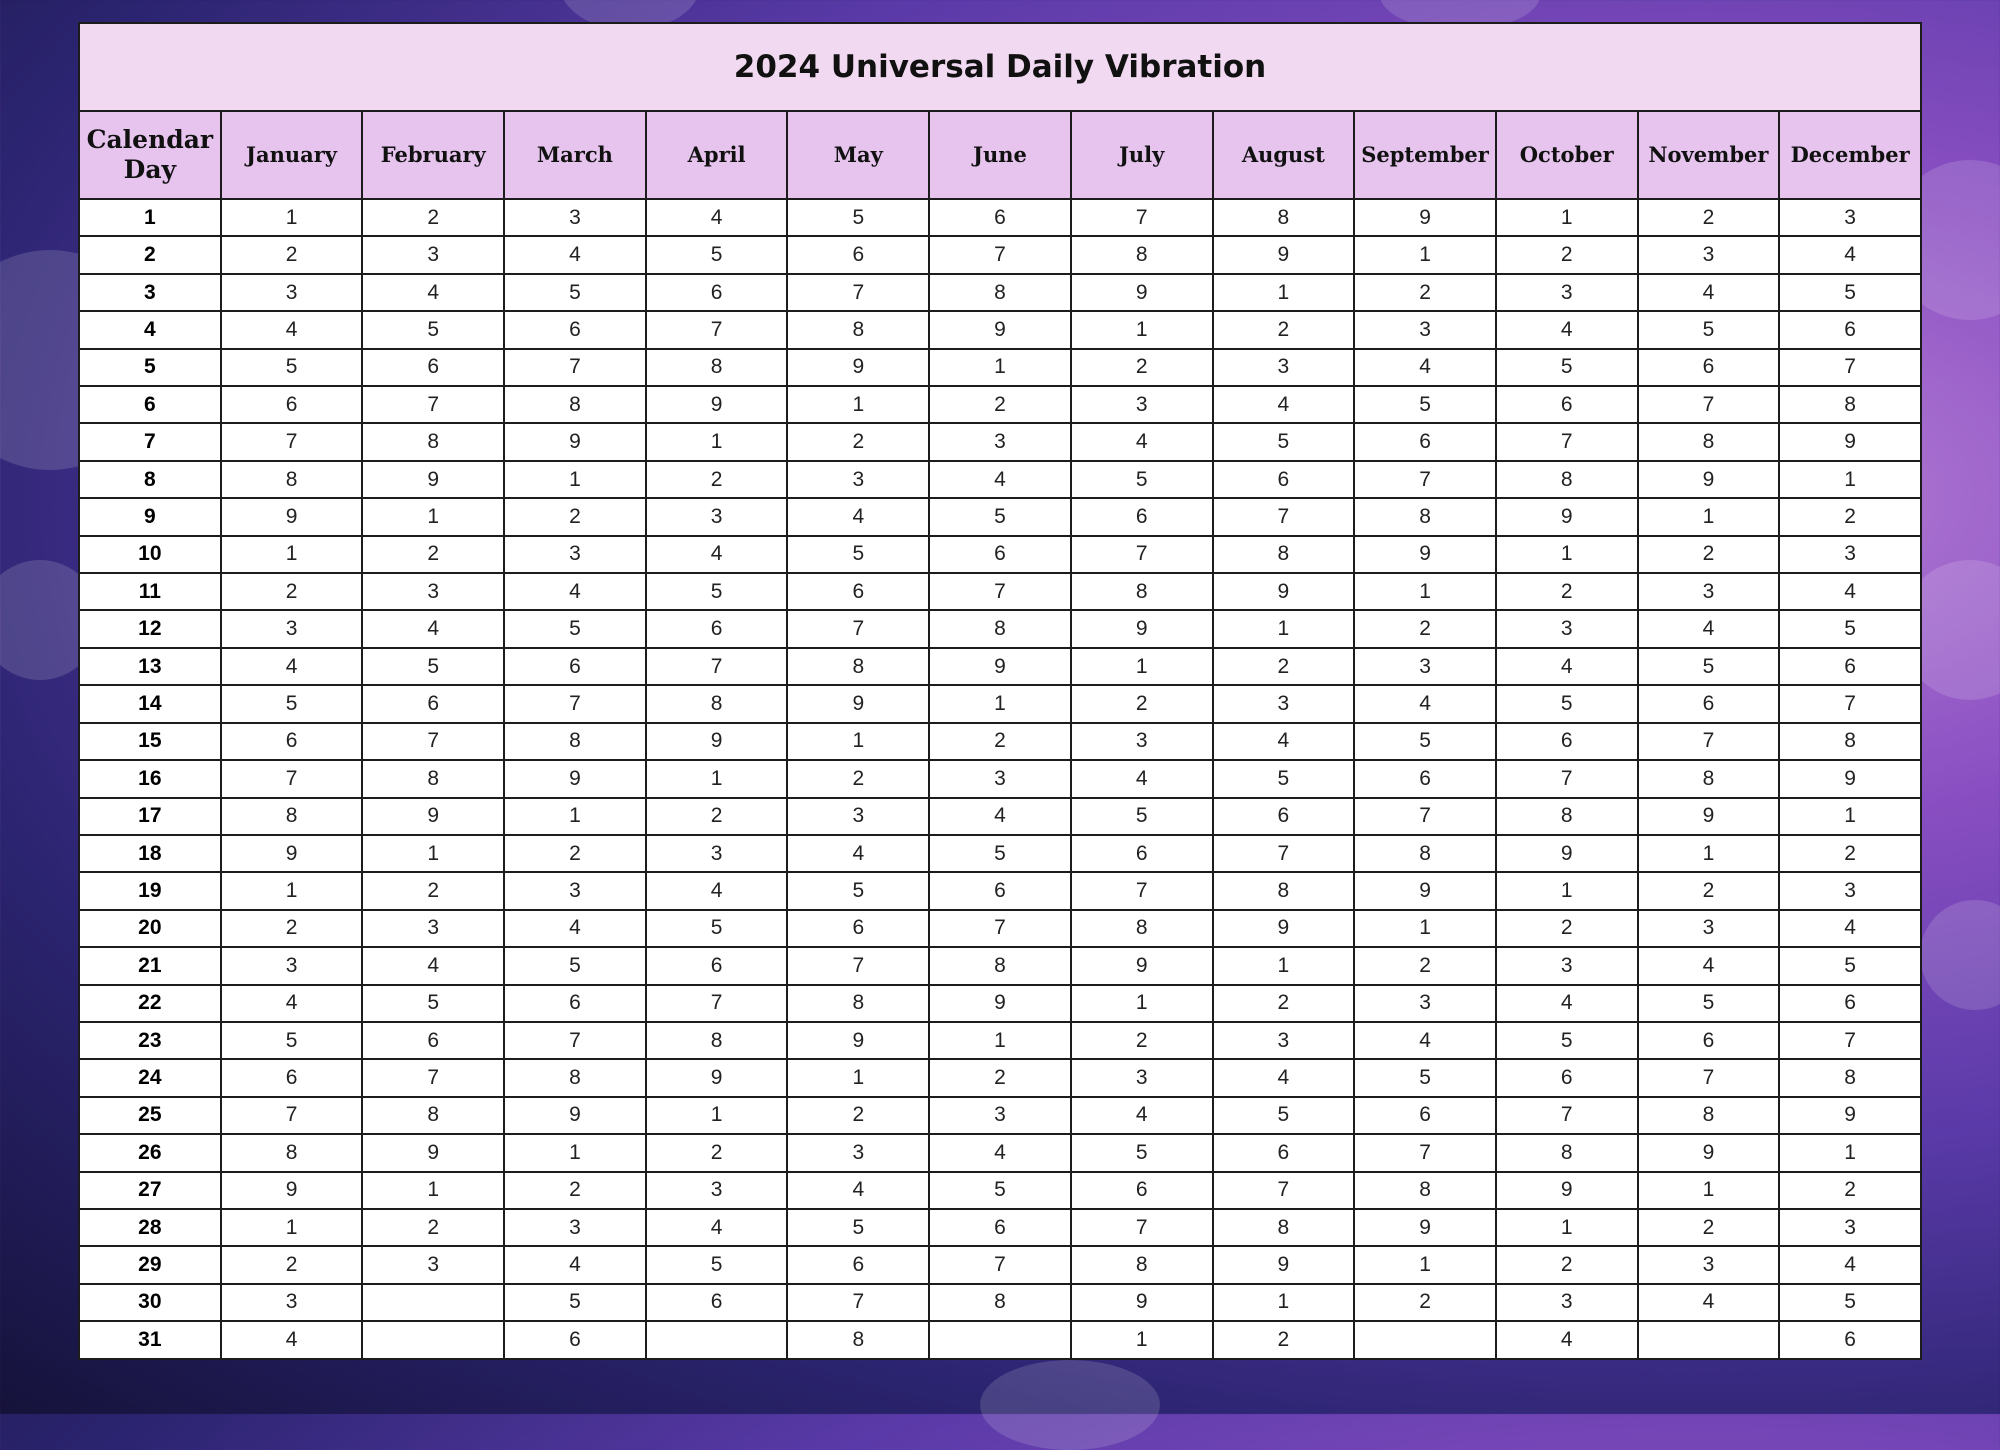 The image size is (2000, 1450). Describe the element at coordinates (150, 442) in the screenshot. I see `calendar-day-cell: 7` at that location.